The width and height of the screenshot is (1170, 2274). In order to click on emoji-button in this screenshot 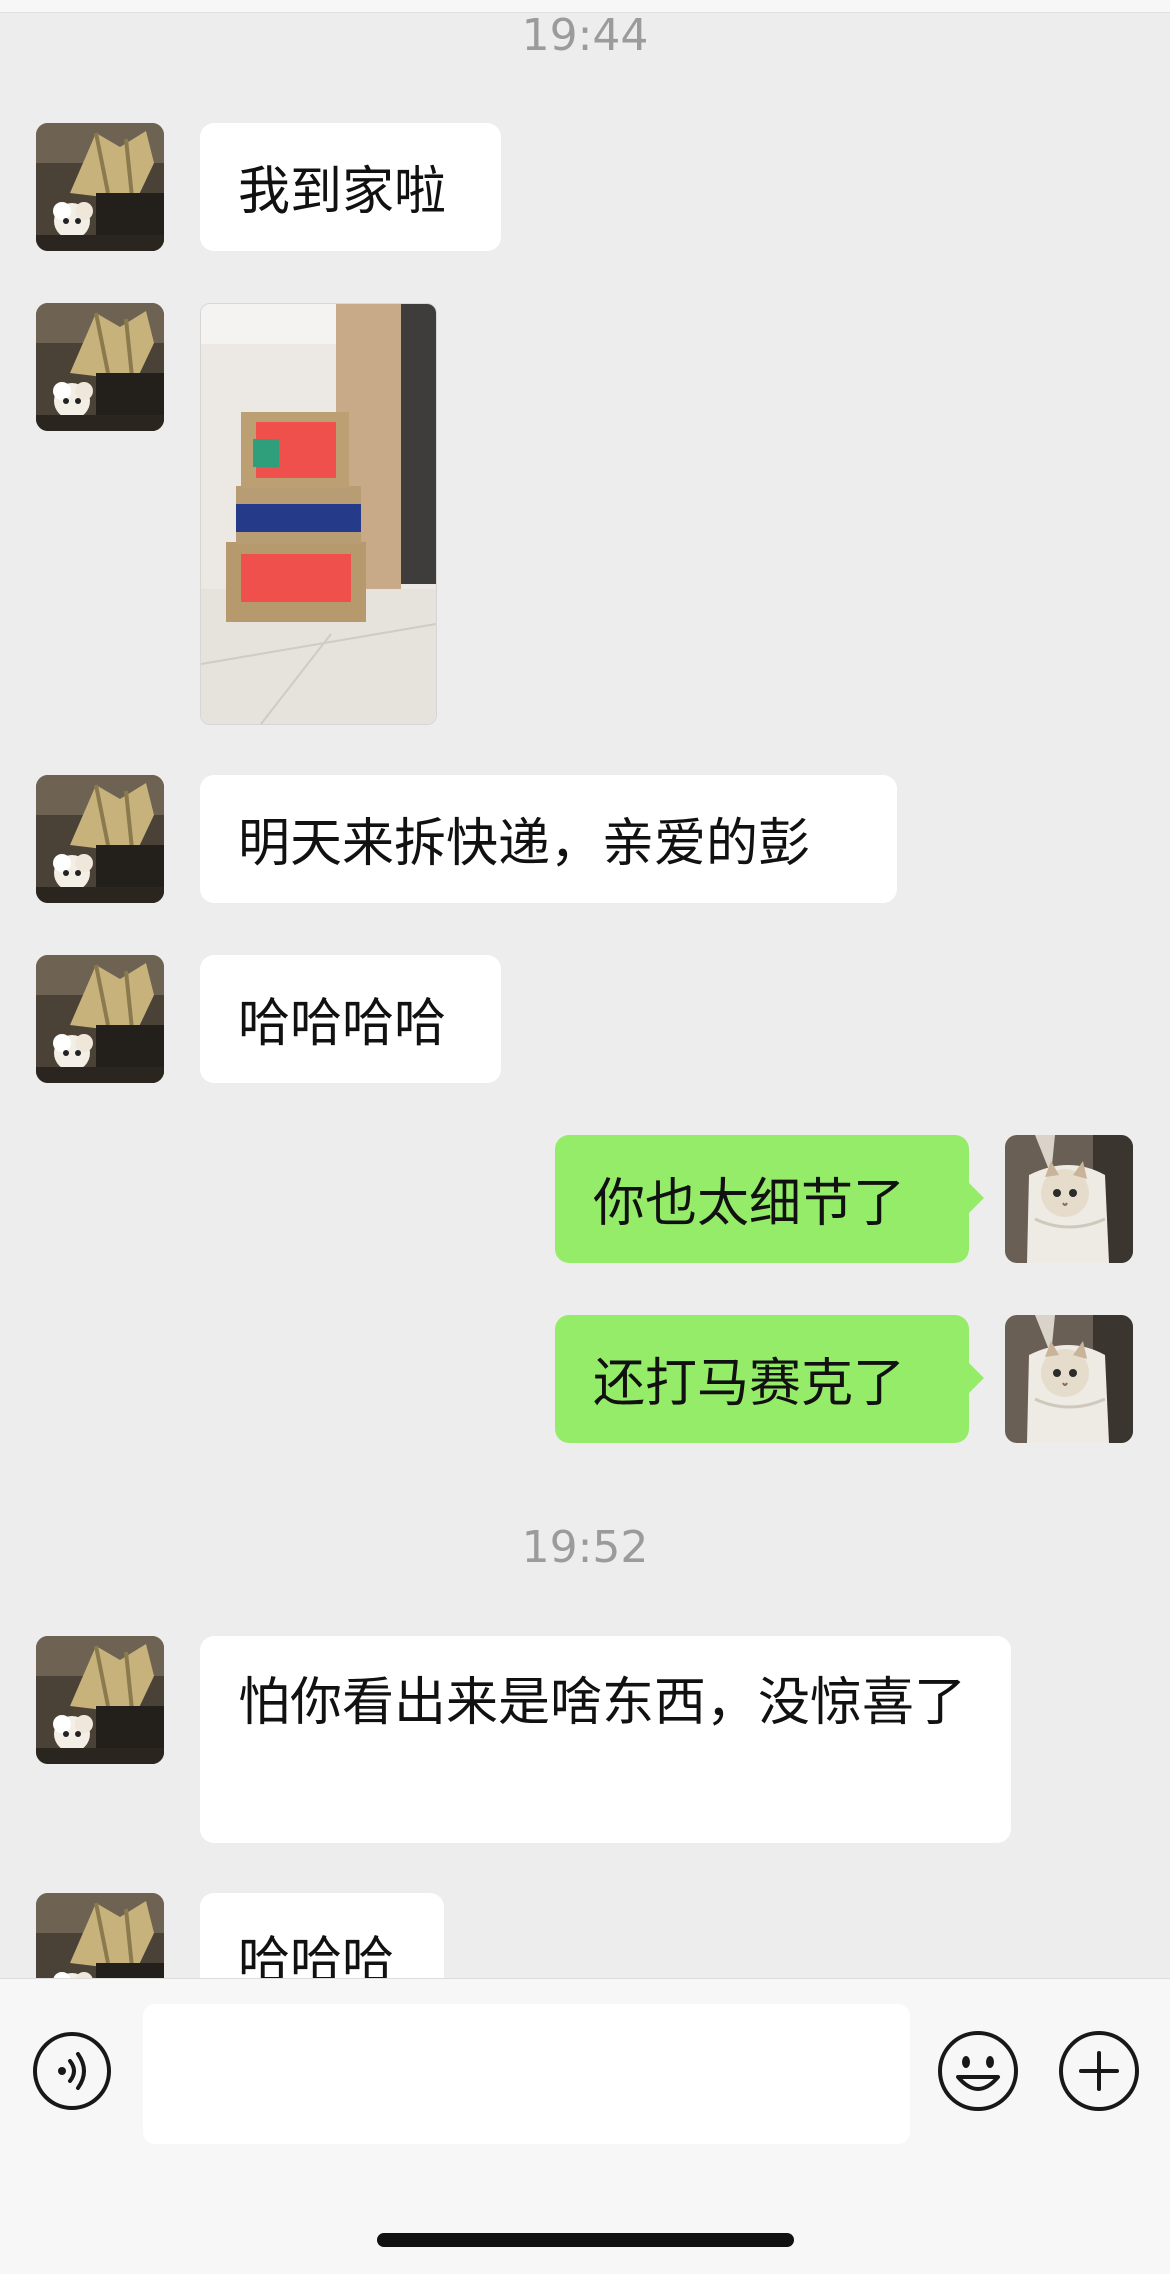, I will do `click(978, 2071)`.